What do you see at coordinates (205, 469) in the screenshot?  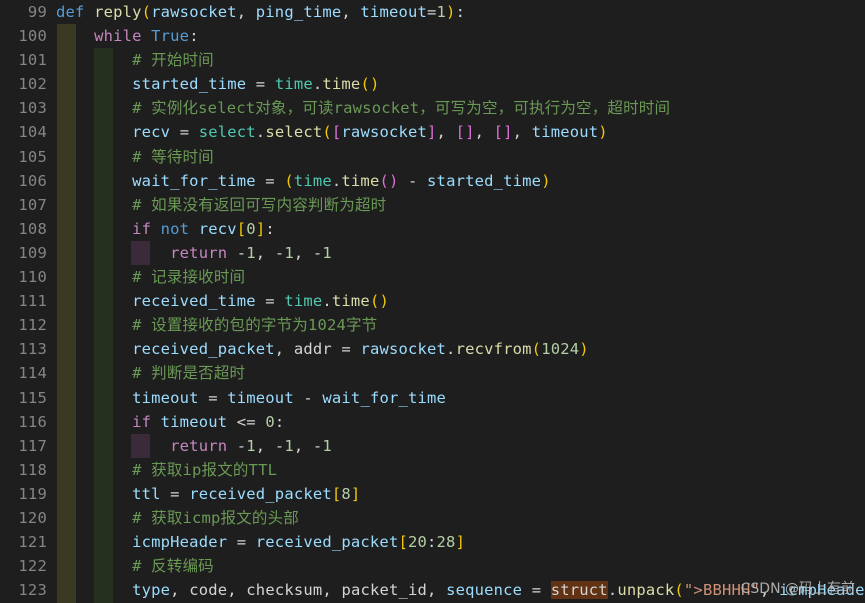 I see `code-comment: # 获取ip报文的TTL` at bounding box center [205, 469].